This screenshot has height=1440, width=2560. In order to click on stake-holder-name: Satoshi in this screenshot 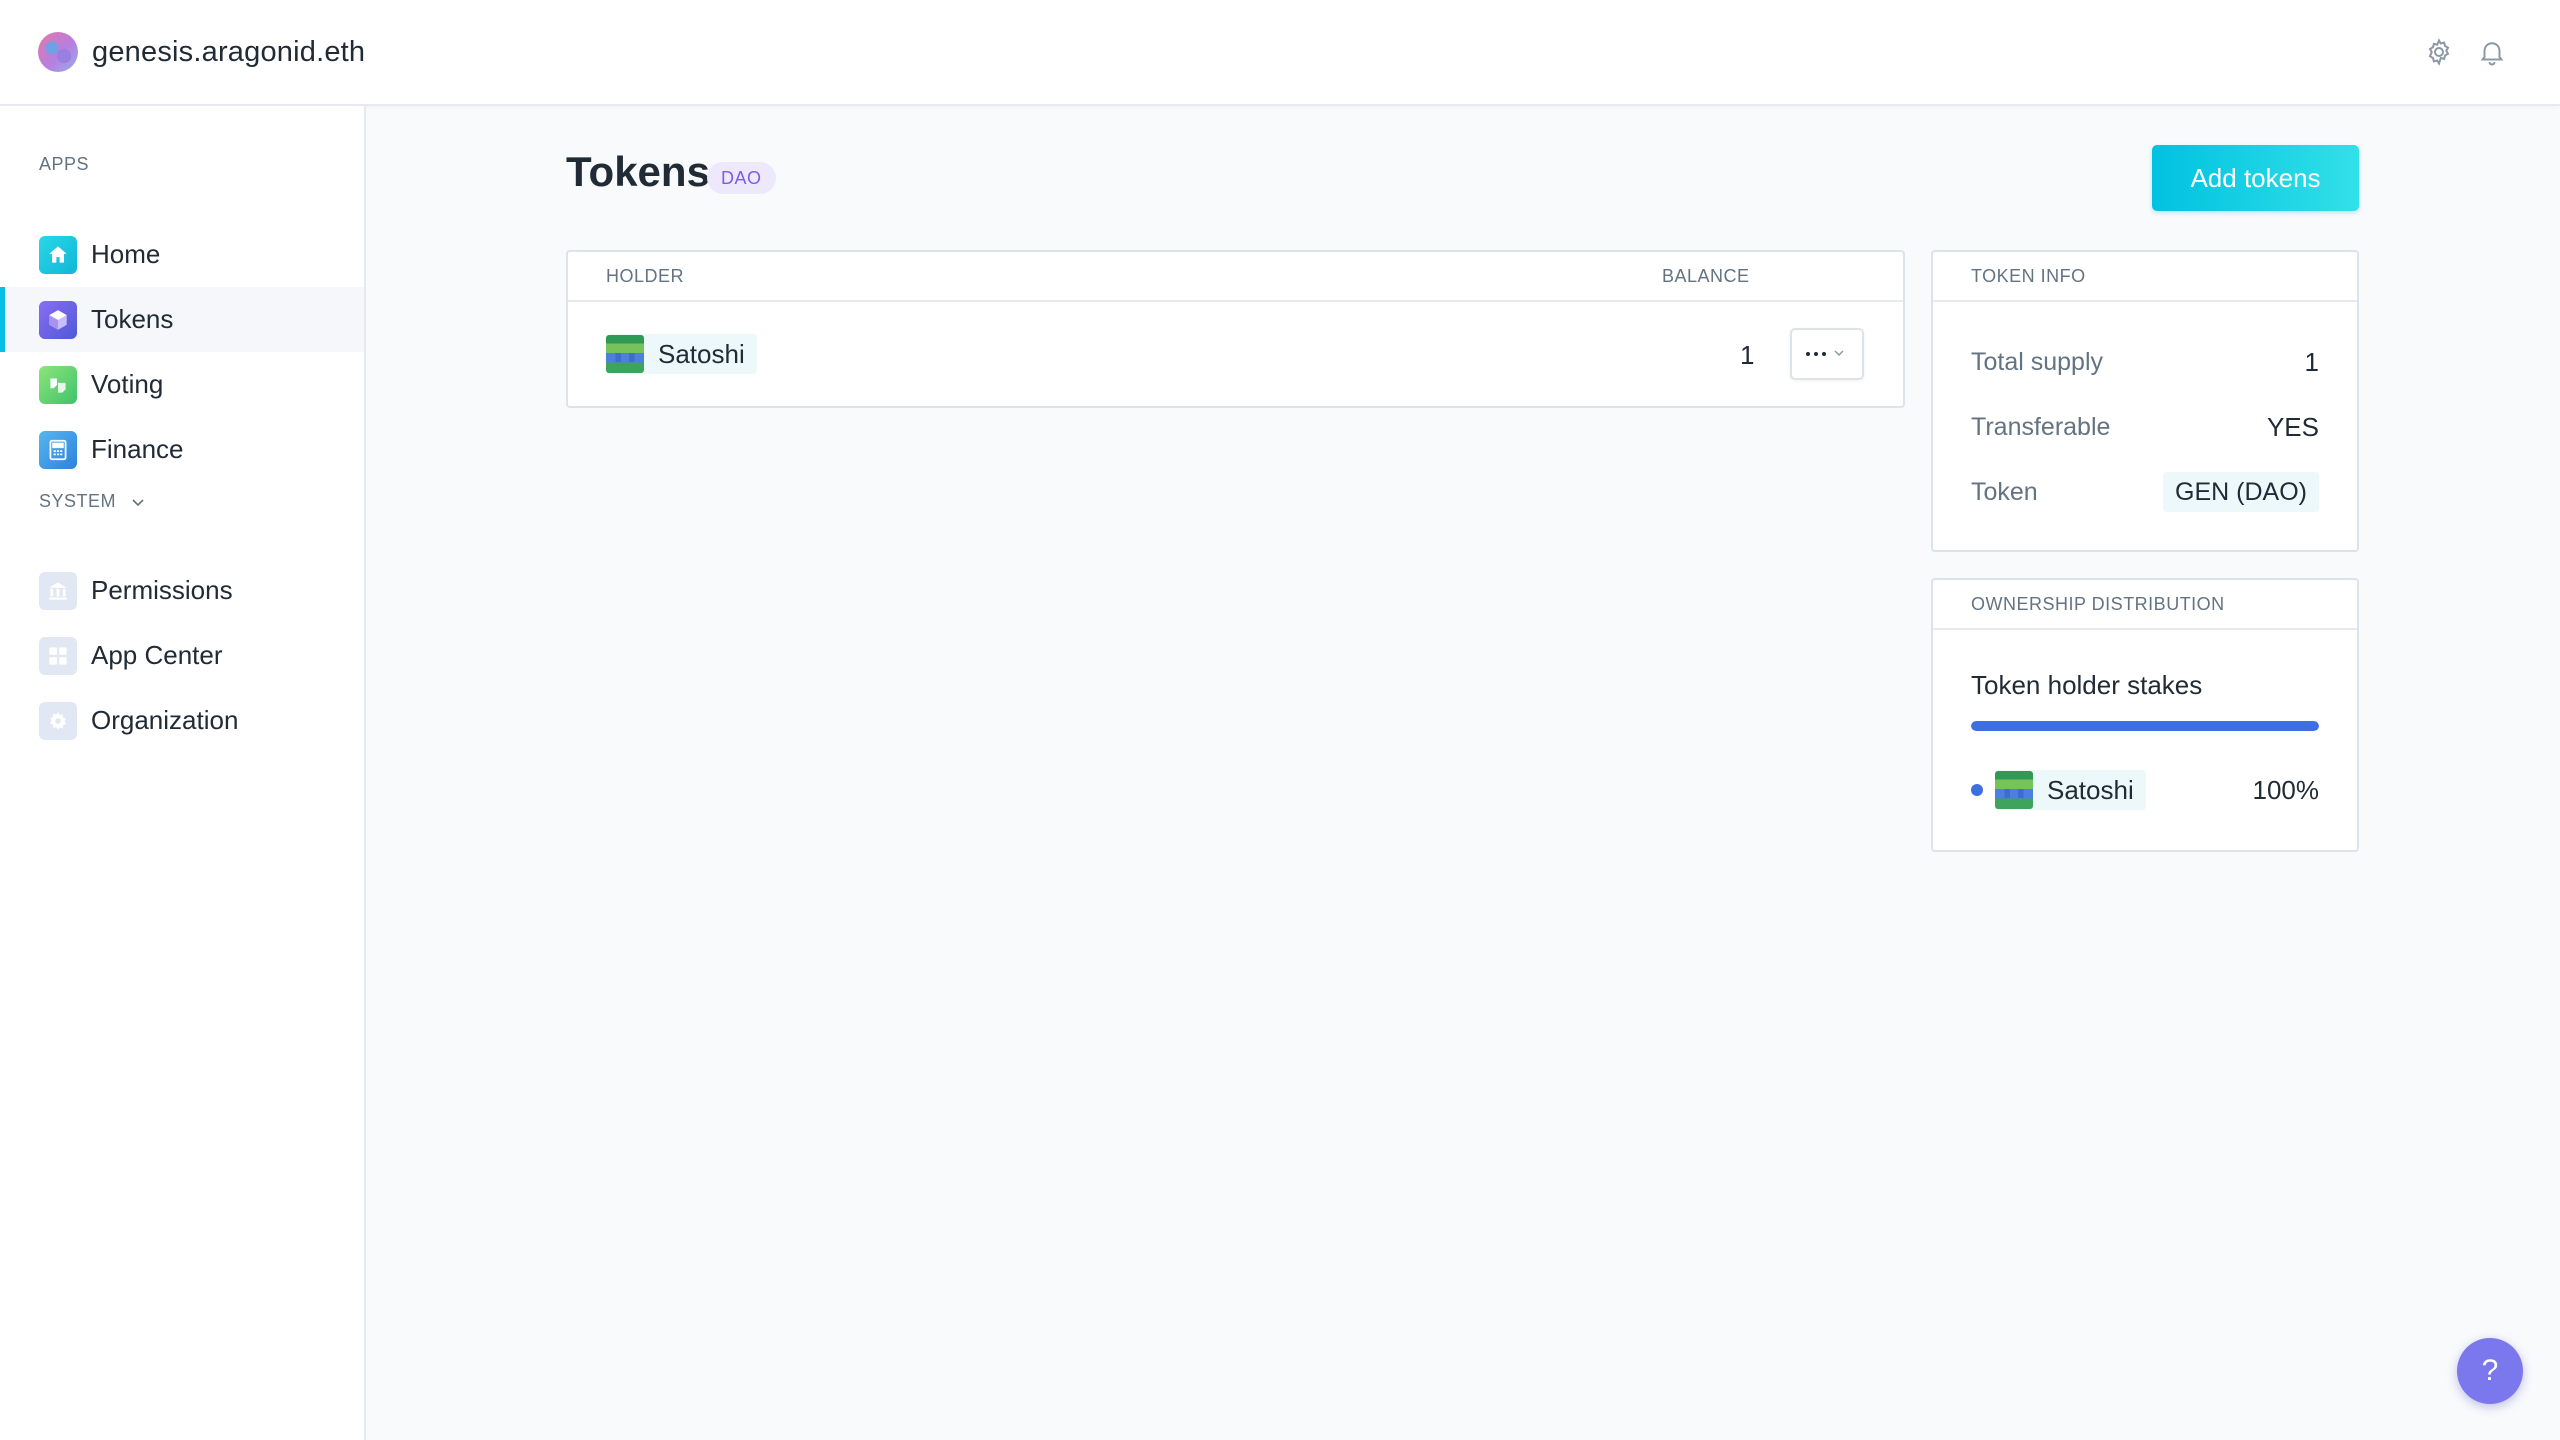, I will do `click(2090, 789)`.